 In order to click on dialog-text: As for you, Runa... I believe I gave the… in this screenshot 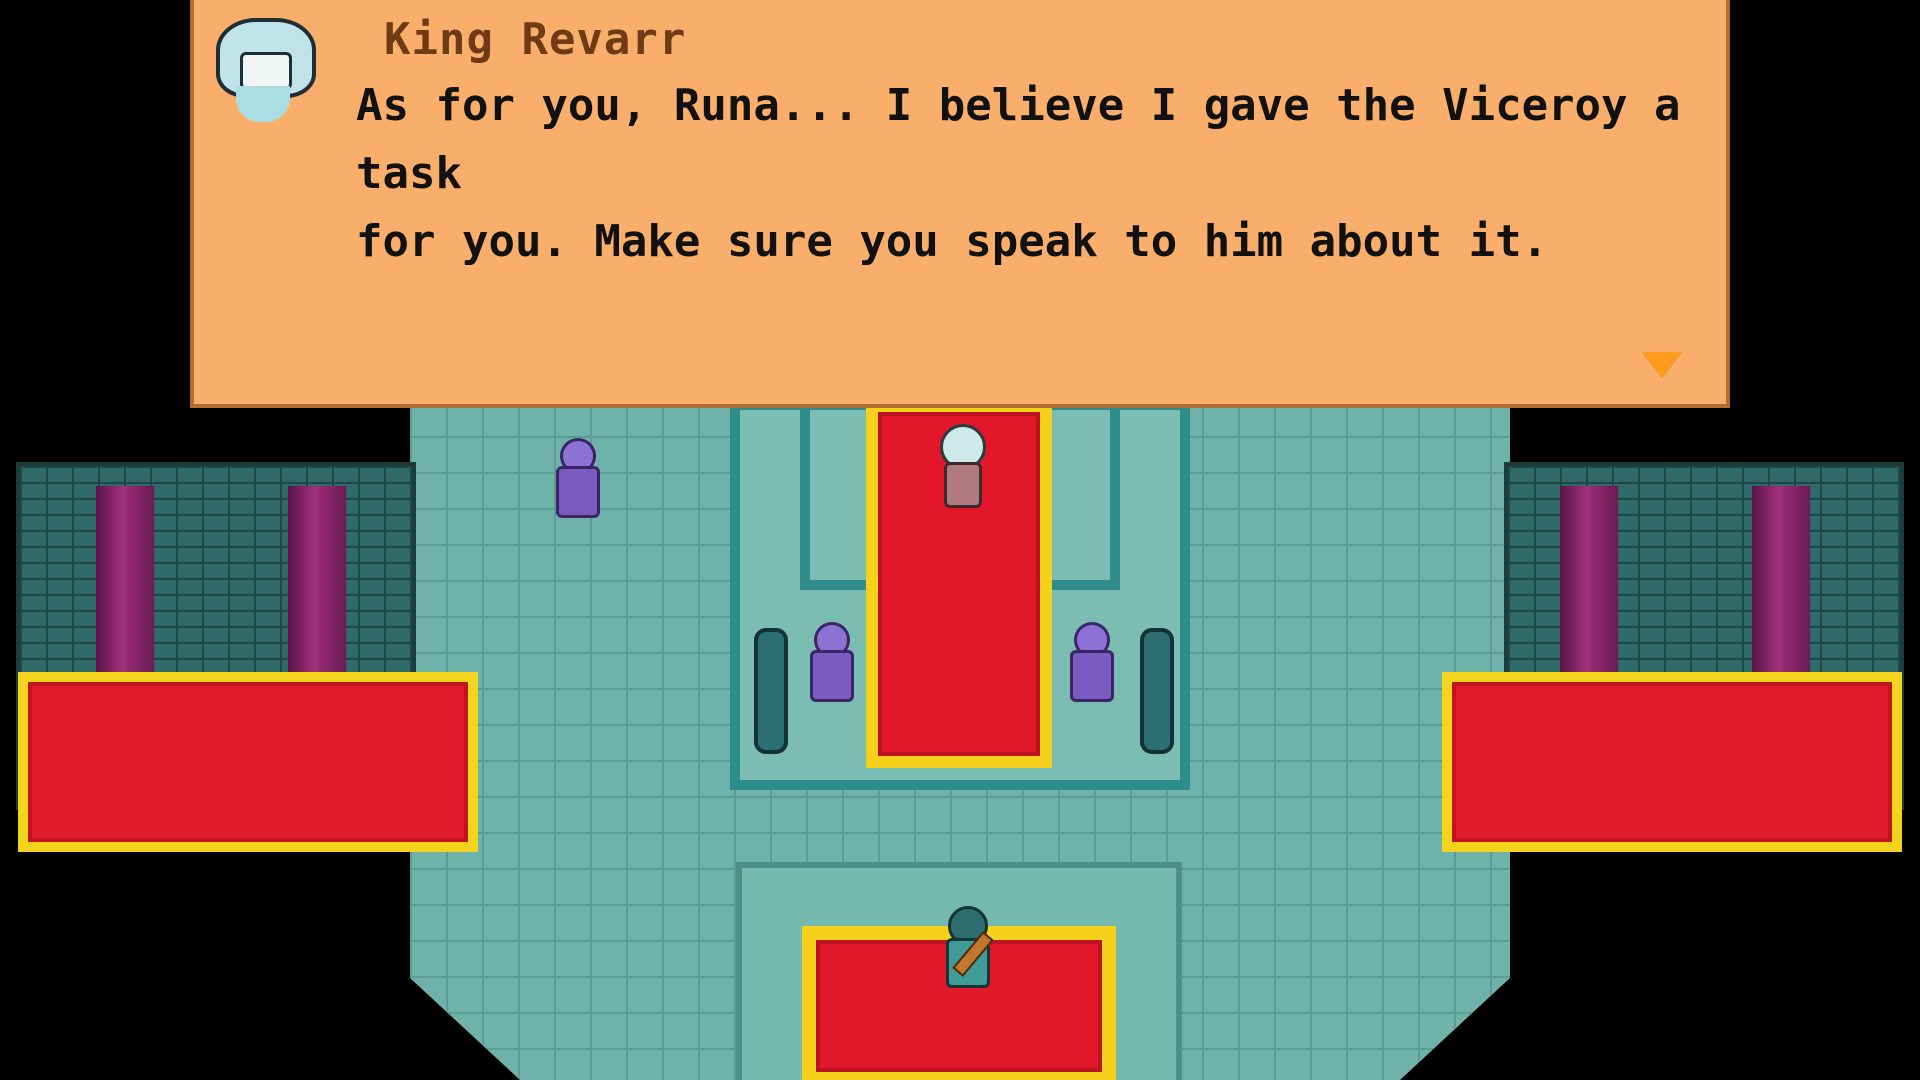, I will do `click(1026, 174)`.